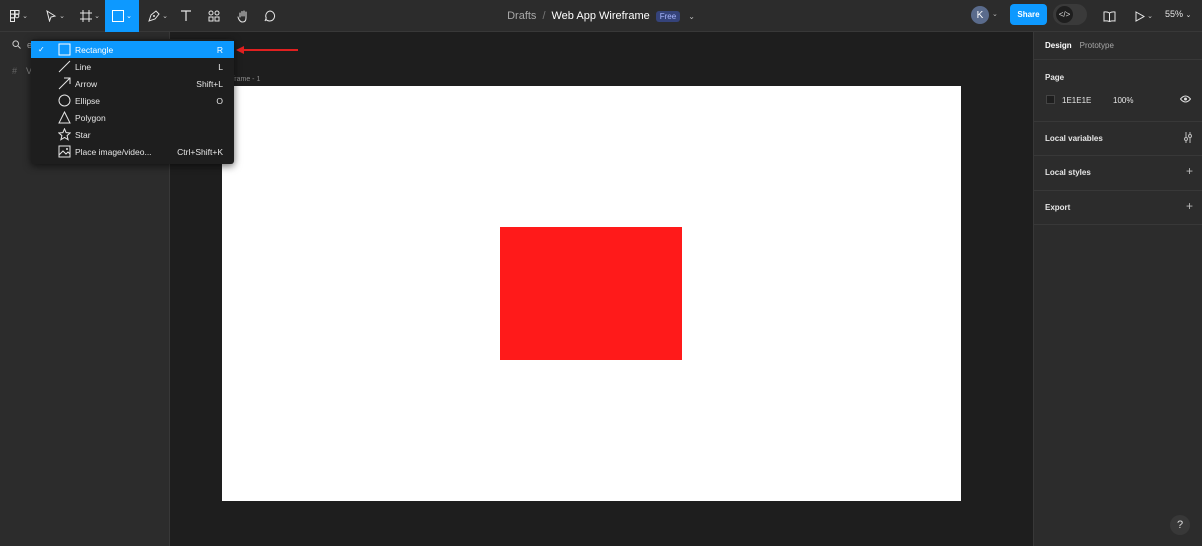  Describe the element at coordinates (15, 71) in the screenshot. I see `frame-layer-icon: #` at that location.